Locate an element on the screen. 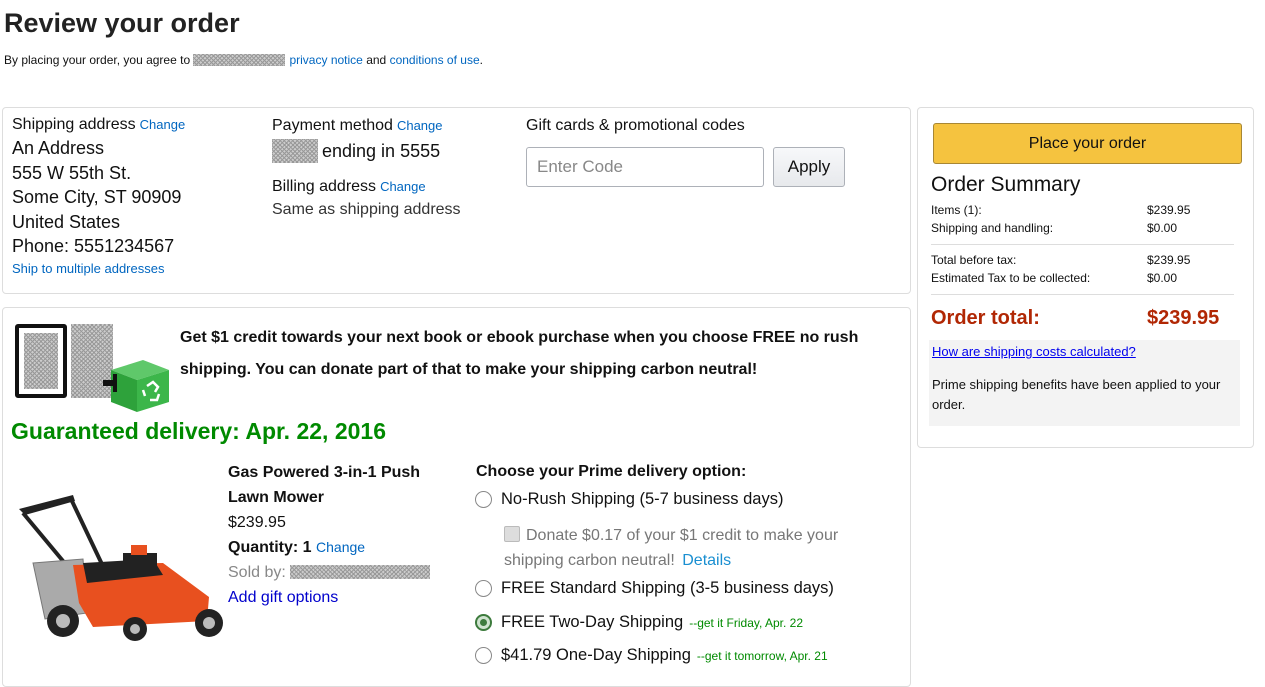 This screenshot has width=1265, height=687. option-one-day-note: --get it tomorrow, Apr. 21 is located at coordinates (762, 655).